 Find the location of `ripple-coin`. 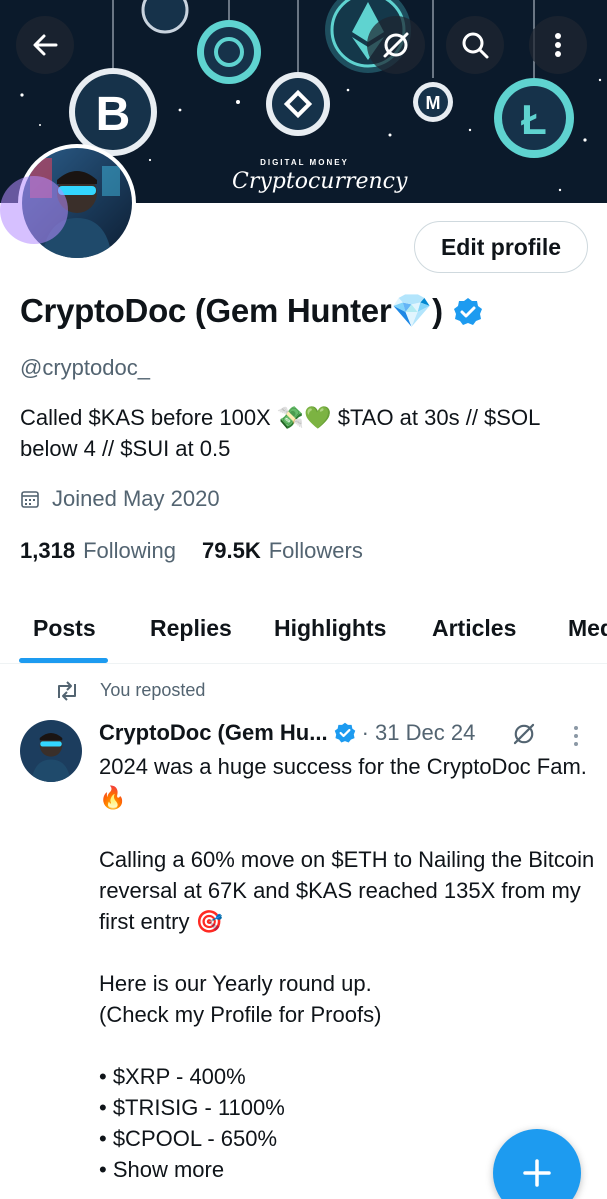

ripple-coin is located at coordinates (229, 52).